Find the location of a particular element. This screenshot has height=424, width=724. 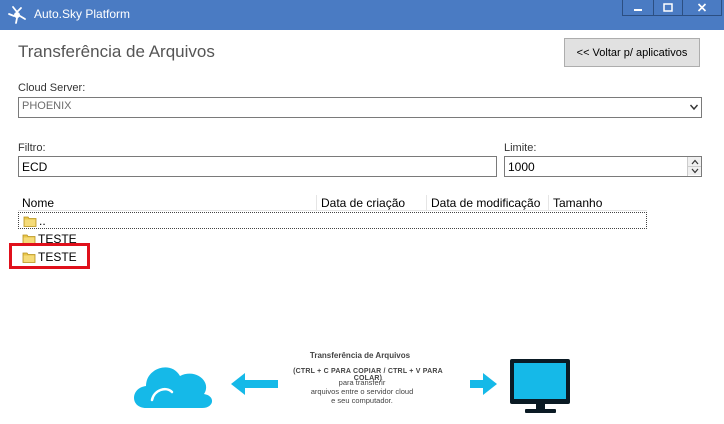

filter-input is located at coordinates (257, 166).